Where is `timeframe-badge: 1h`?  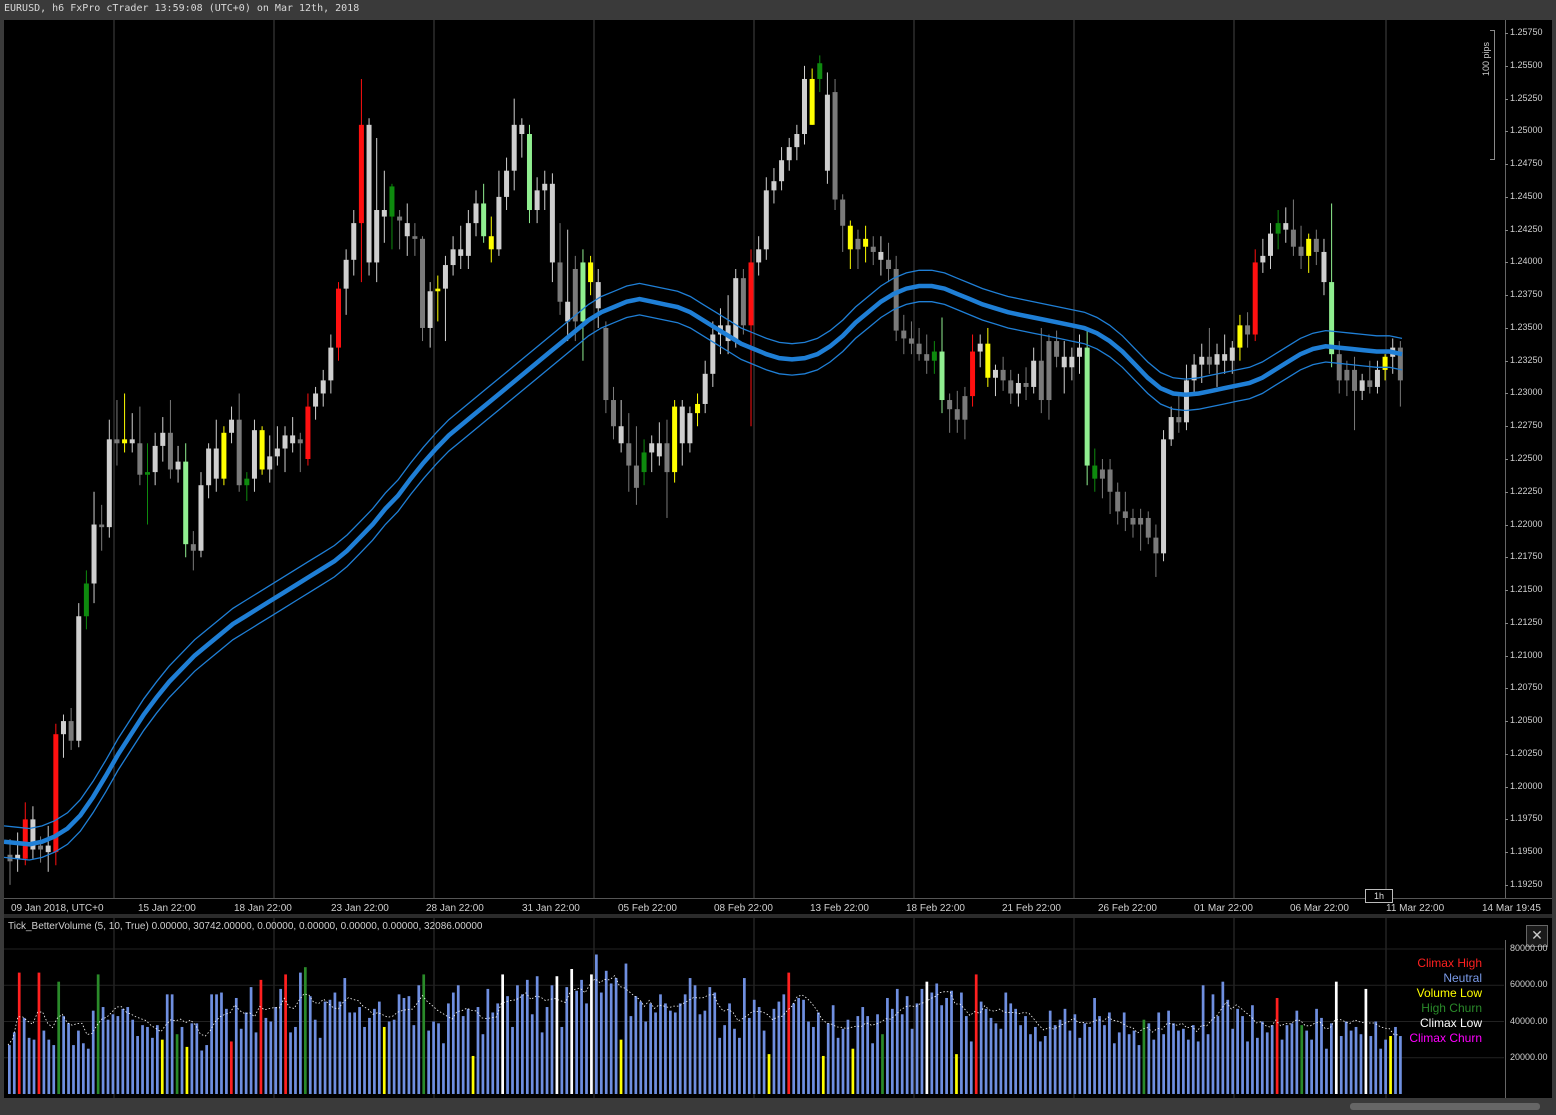
timeframe-badge: 1h is located at coordinates (1379, 896).